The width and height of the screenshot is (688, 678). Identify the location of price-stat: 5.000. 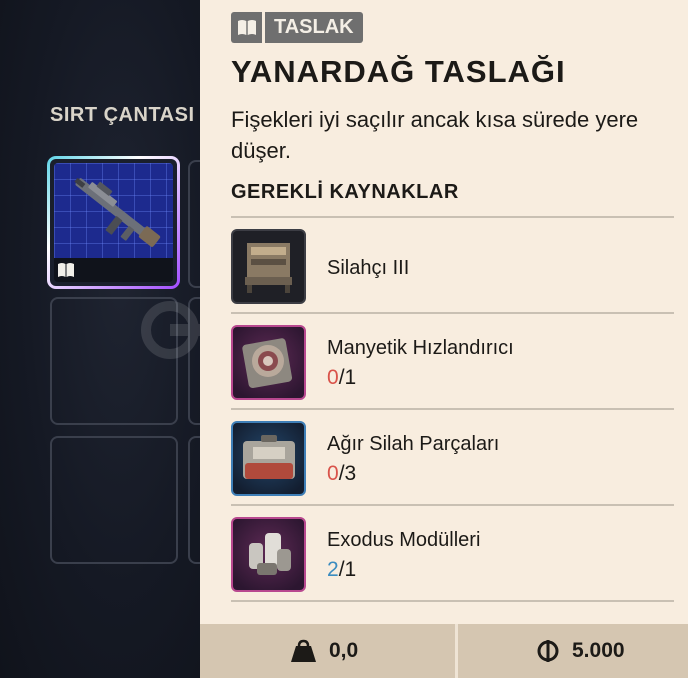
(580, 651).